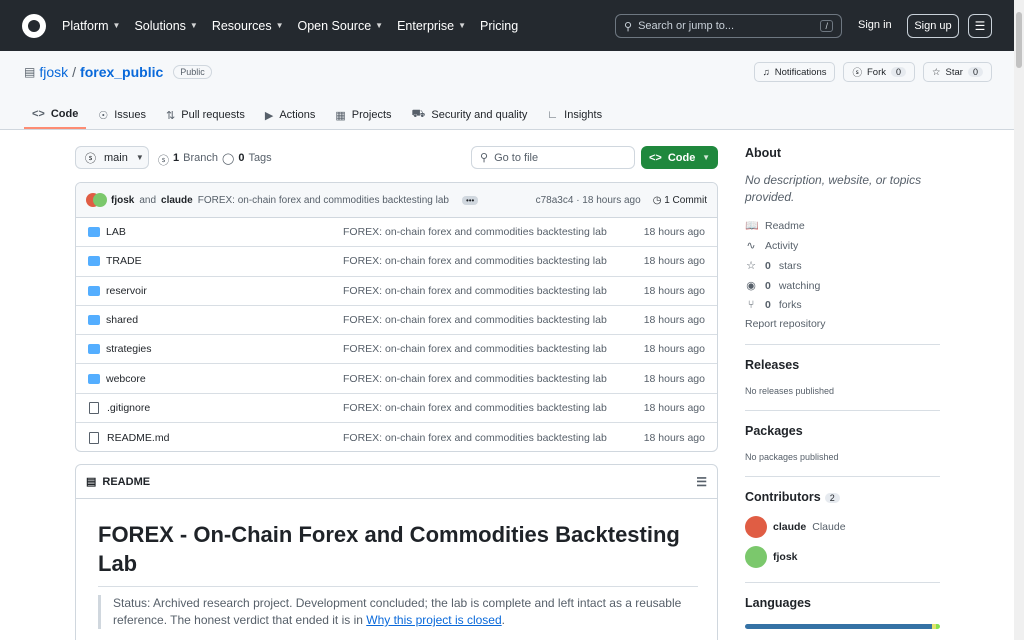 This screenshot has width=1024, height=640. I want to click on commit-hash: c78a3c4 · 18 hours ago, so click(588, 200).